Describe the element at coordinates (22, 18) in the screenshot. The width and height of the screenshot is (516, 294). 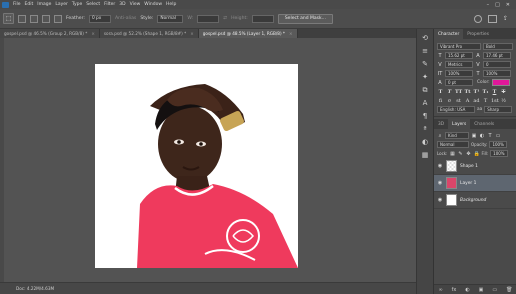
I see `new-selection-icon` at that location.